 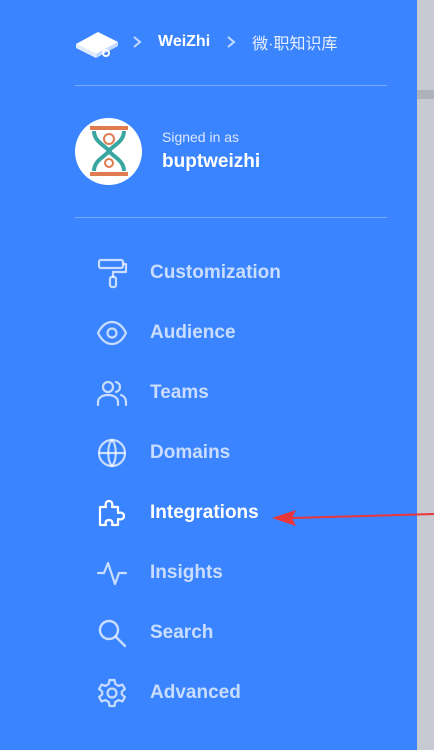 I want to click on nav-label: Teams, so click(x=179, y=392).